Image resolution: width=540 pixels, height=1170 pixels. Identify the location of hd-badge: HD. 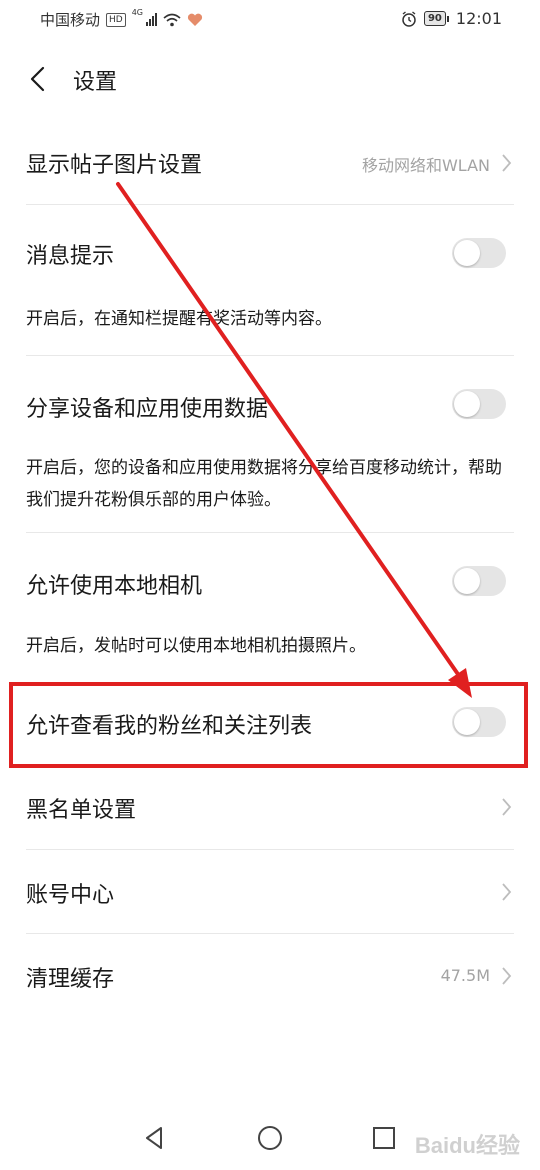
(116, 19).